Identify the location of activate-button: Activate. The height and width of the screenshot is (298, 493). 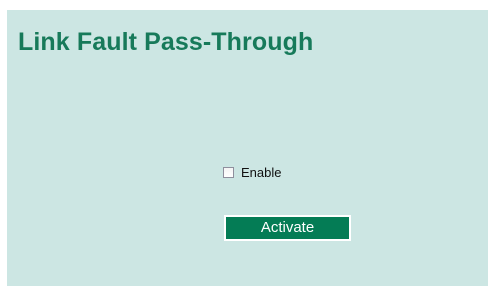
(287, 228).